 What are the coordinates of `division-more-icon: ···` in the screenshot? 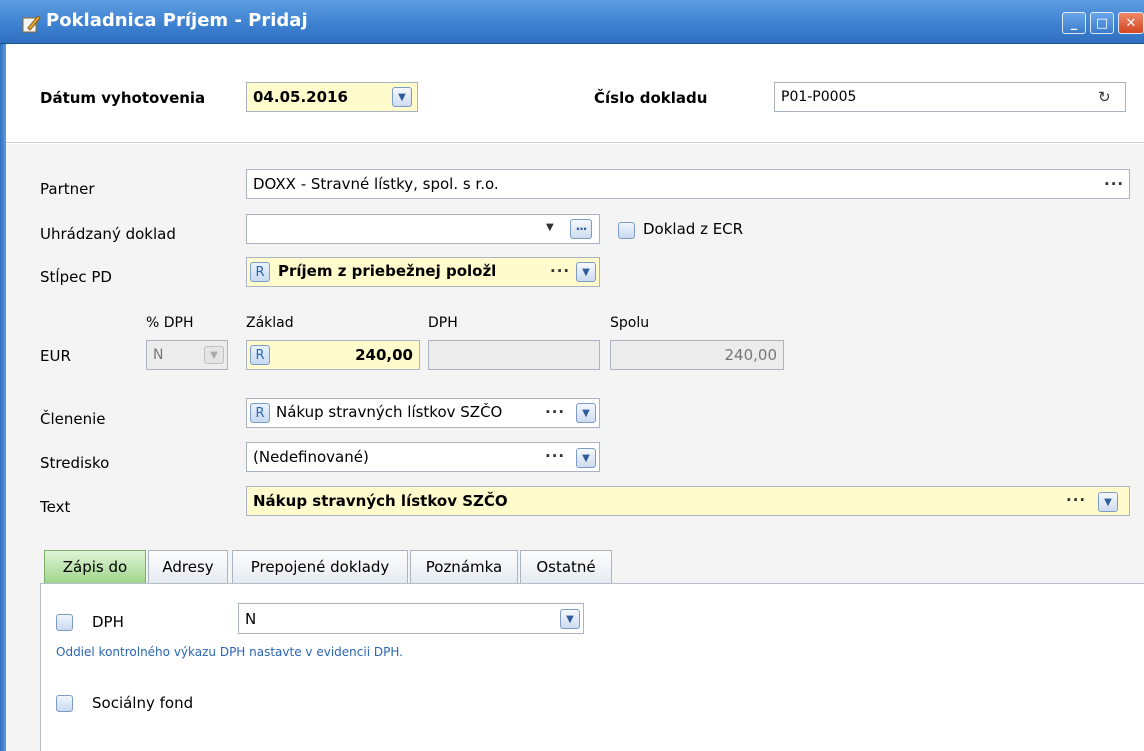 It's located at (555, 412).